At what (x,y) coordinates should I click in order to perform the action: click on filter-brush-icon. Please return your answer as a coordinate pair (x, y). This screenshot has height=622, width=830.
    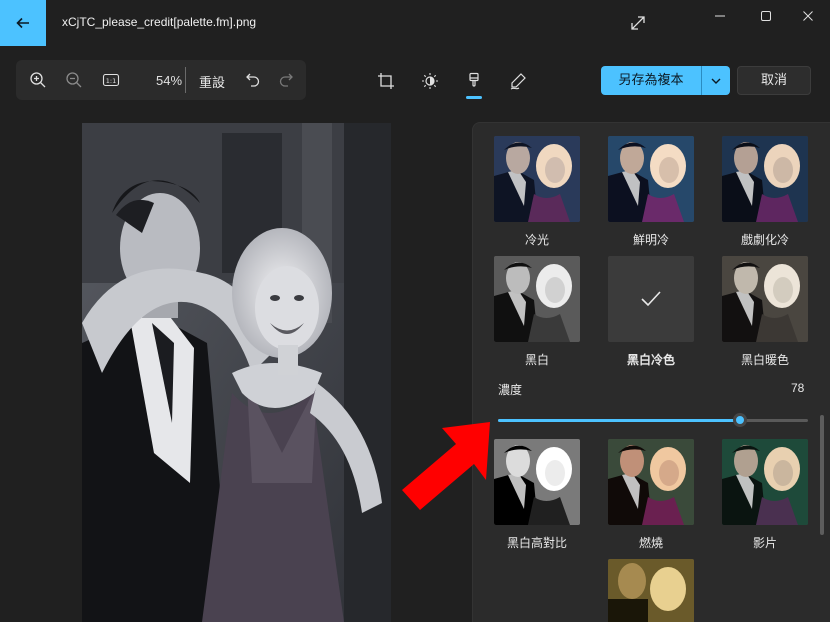
    Looking at the image, I should click on (474, 79).